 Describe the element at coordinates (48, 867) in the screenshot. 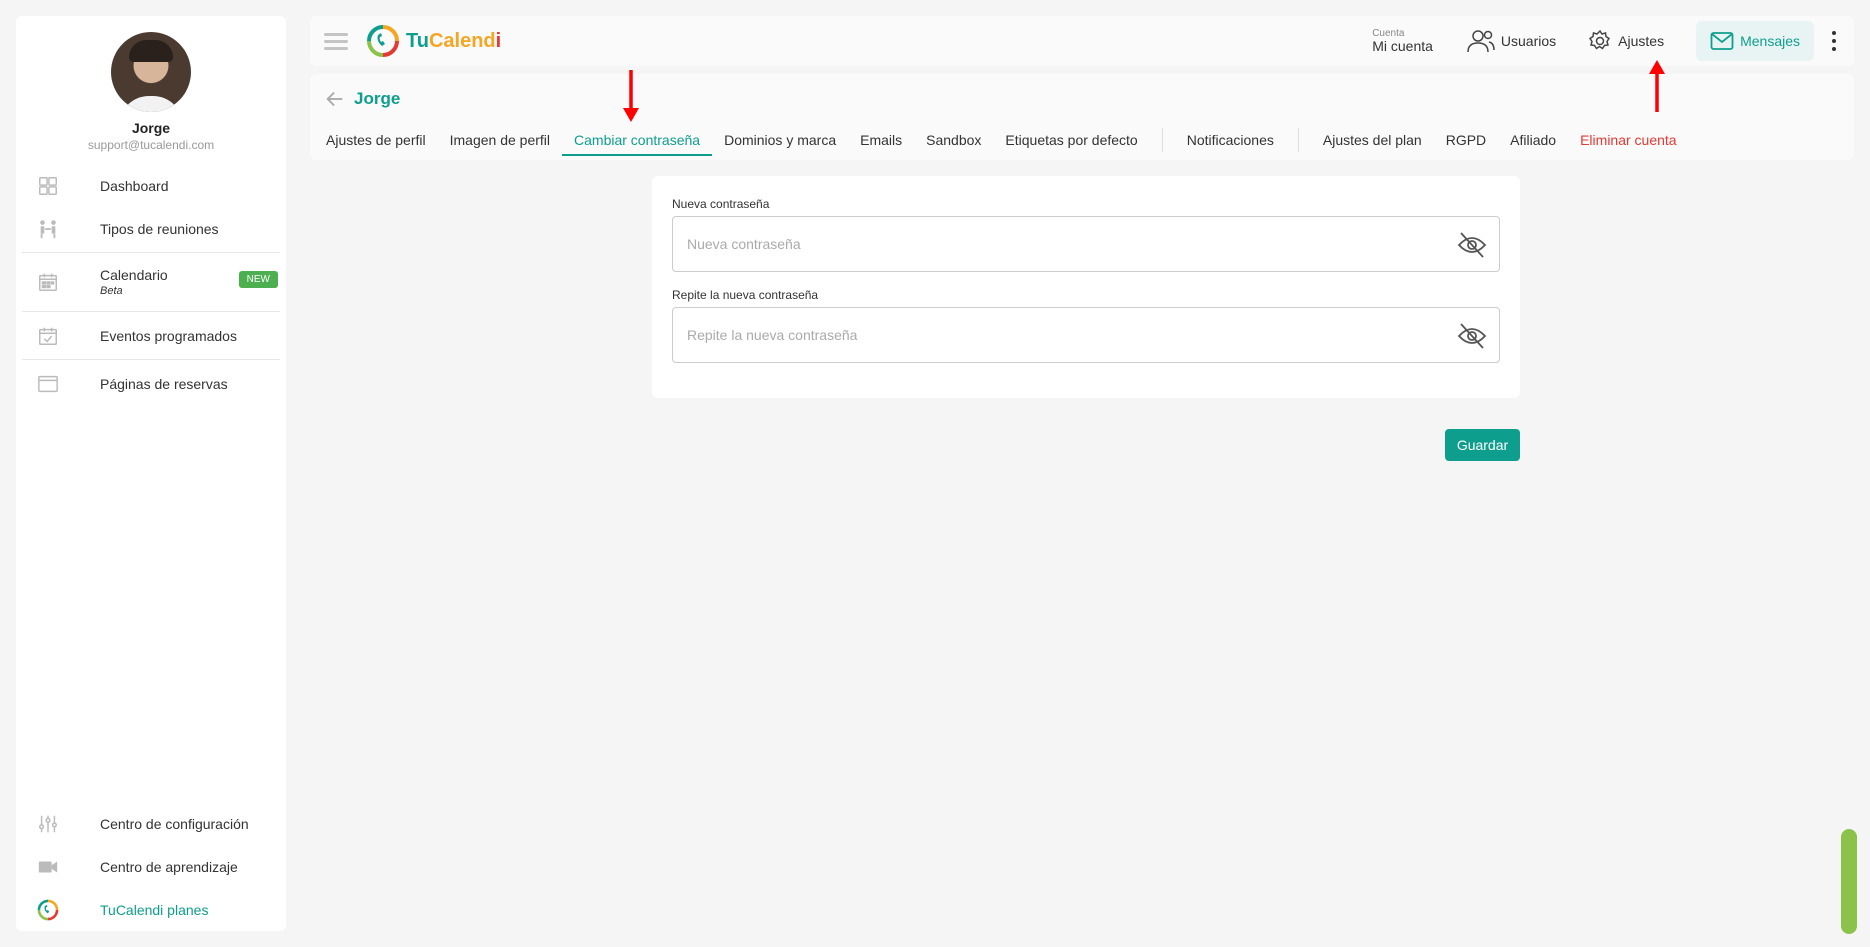

I see `video-icon` at that location.